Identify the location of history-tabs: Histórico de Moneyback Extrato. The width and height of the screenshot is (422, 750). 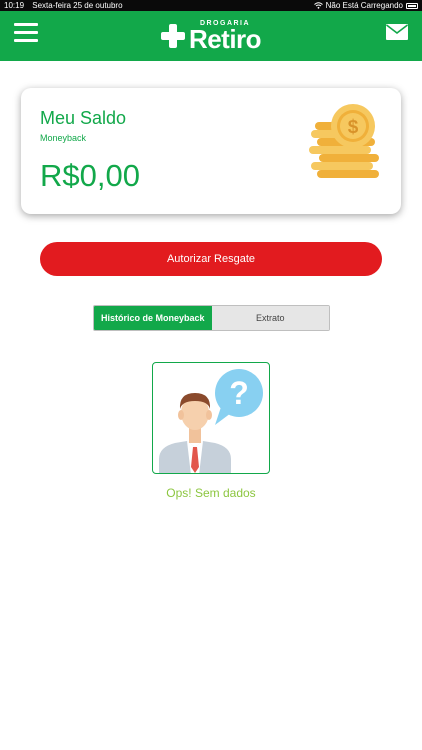
(211, 318).